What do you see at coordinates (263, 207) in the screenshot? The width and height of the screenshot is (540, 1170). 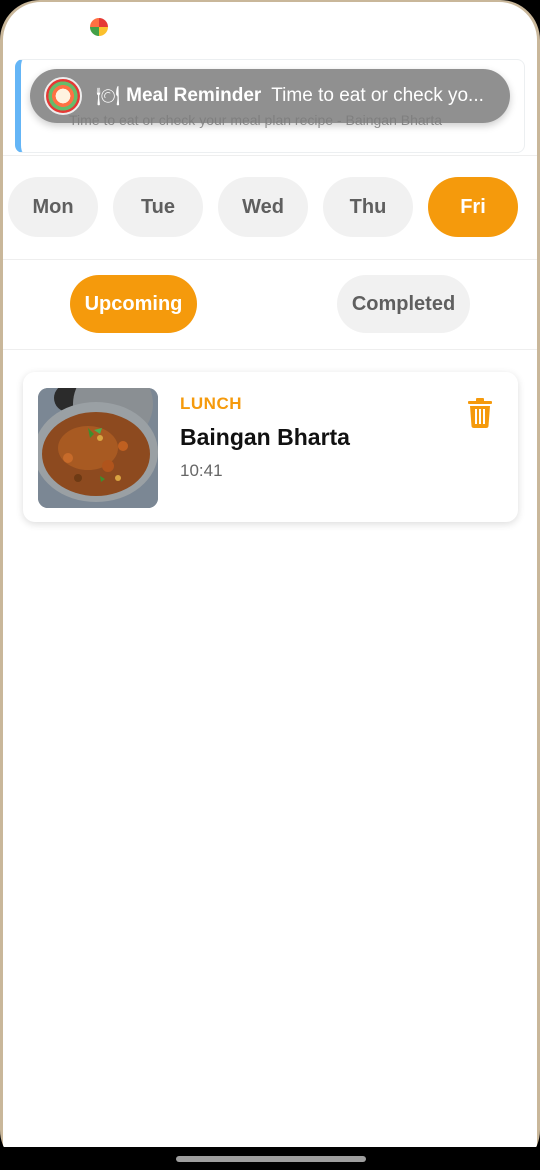 I see `day-wed: Wed` at bounding box center [263, 207].